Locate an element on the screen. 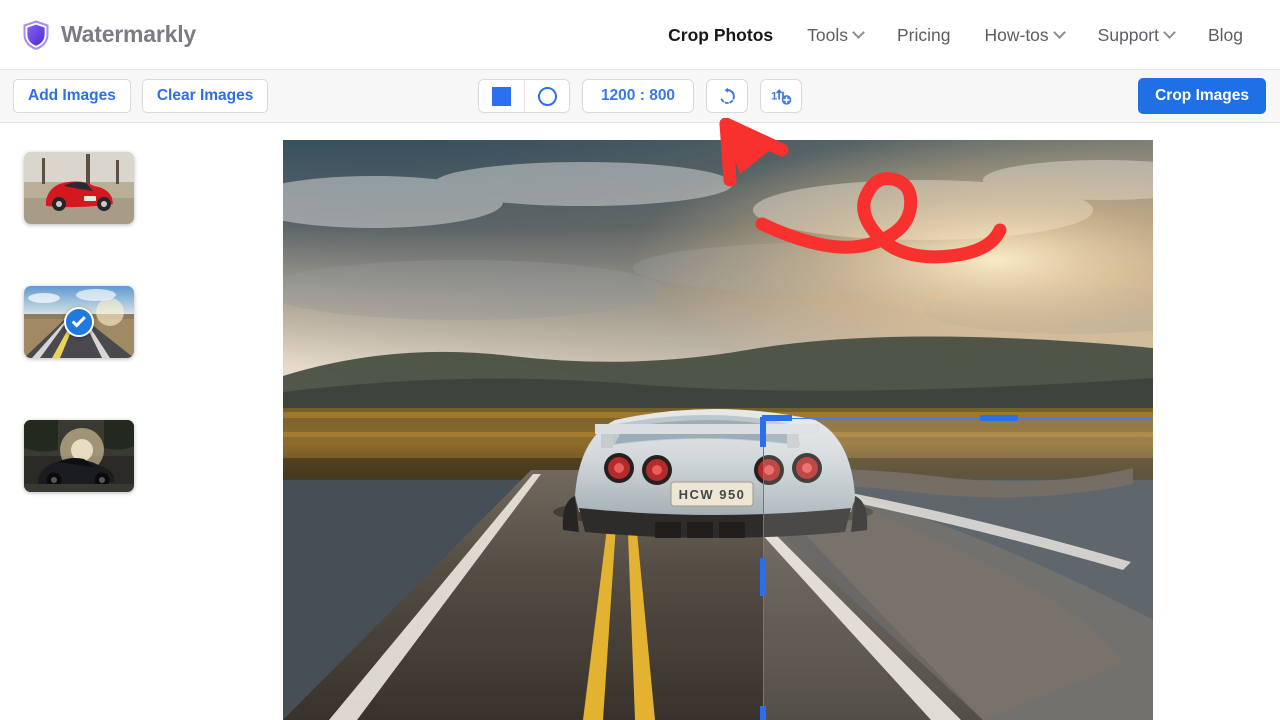 The image size is (1280, 720). aspect-ratio-button: 1200 : 800 is located at coordinates (638, 96).